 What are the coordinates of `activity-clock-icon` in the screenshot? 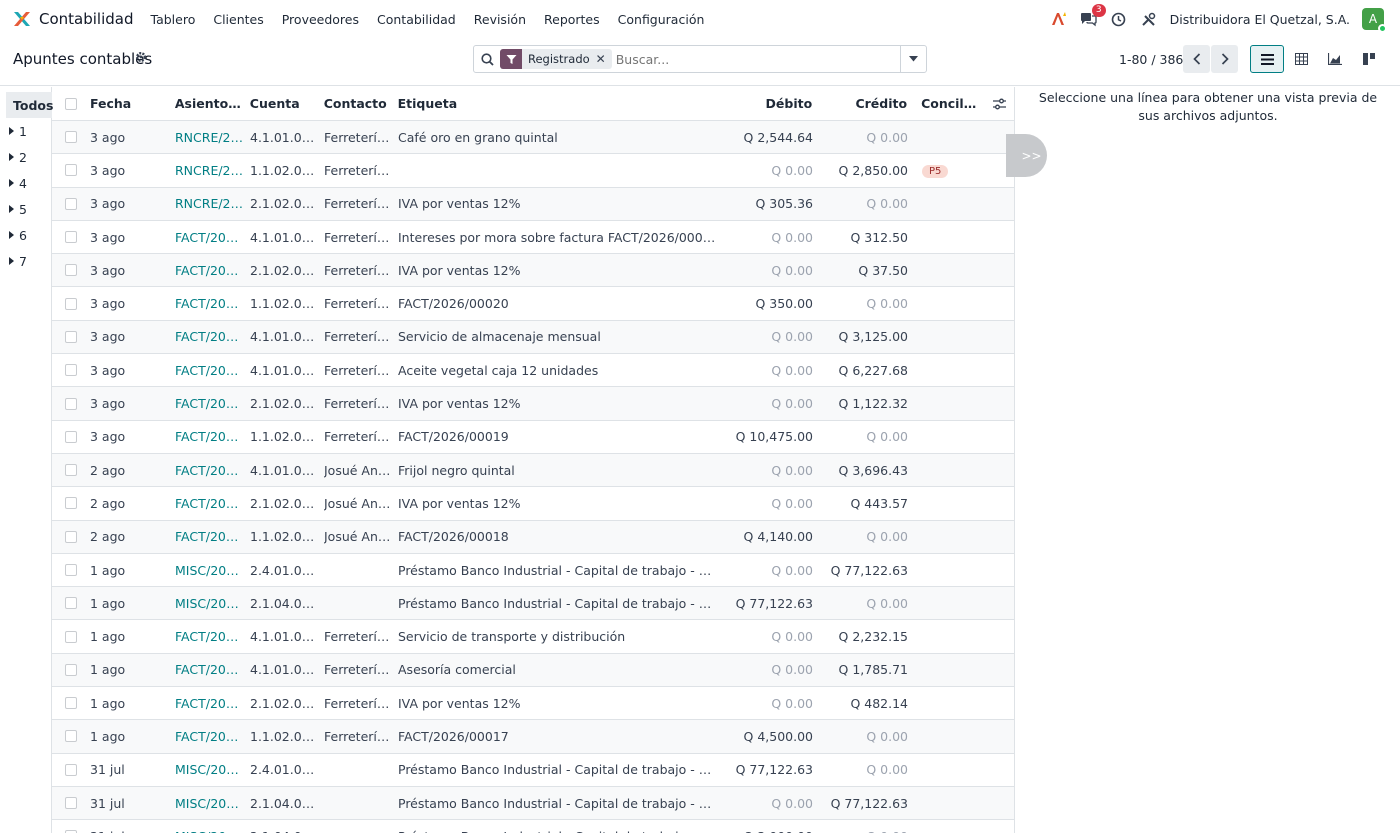 It's located at (1119, 19).